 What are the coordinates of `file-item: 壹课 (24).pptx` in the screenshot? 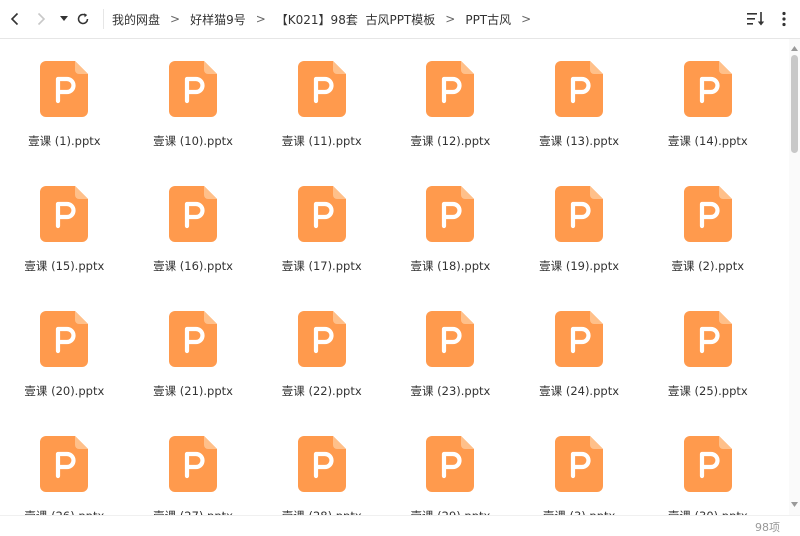 It's located at (579, 351).